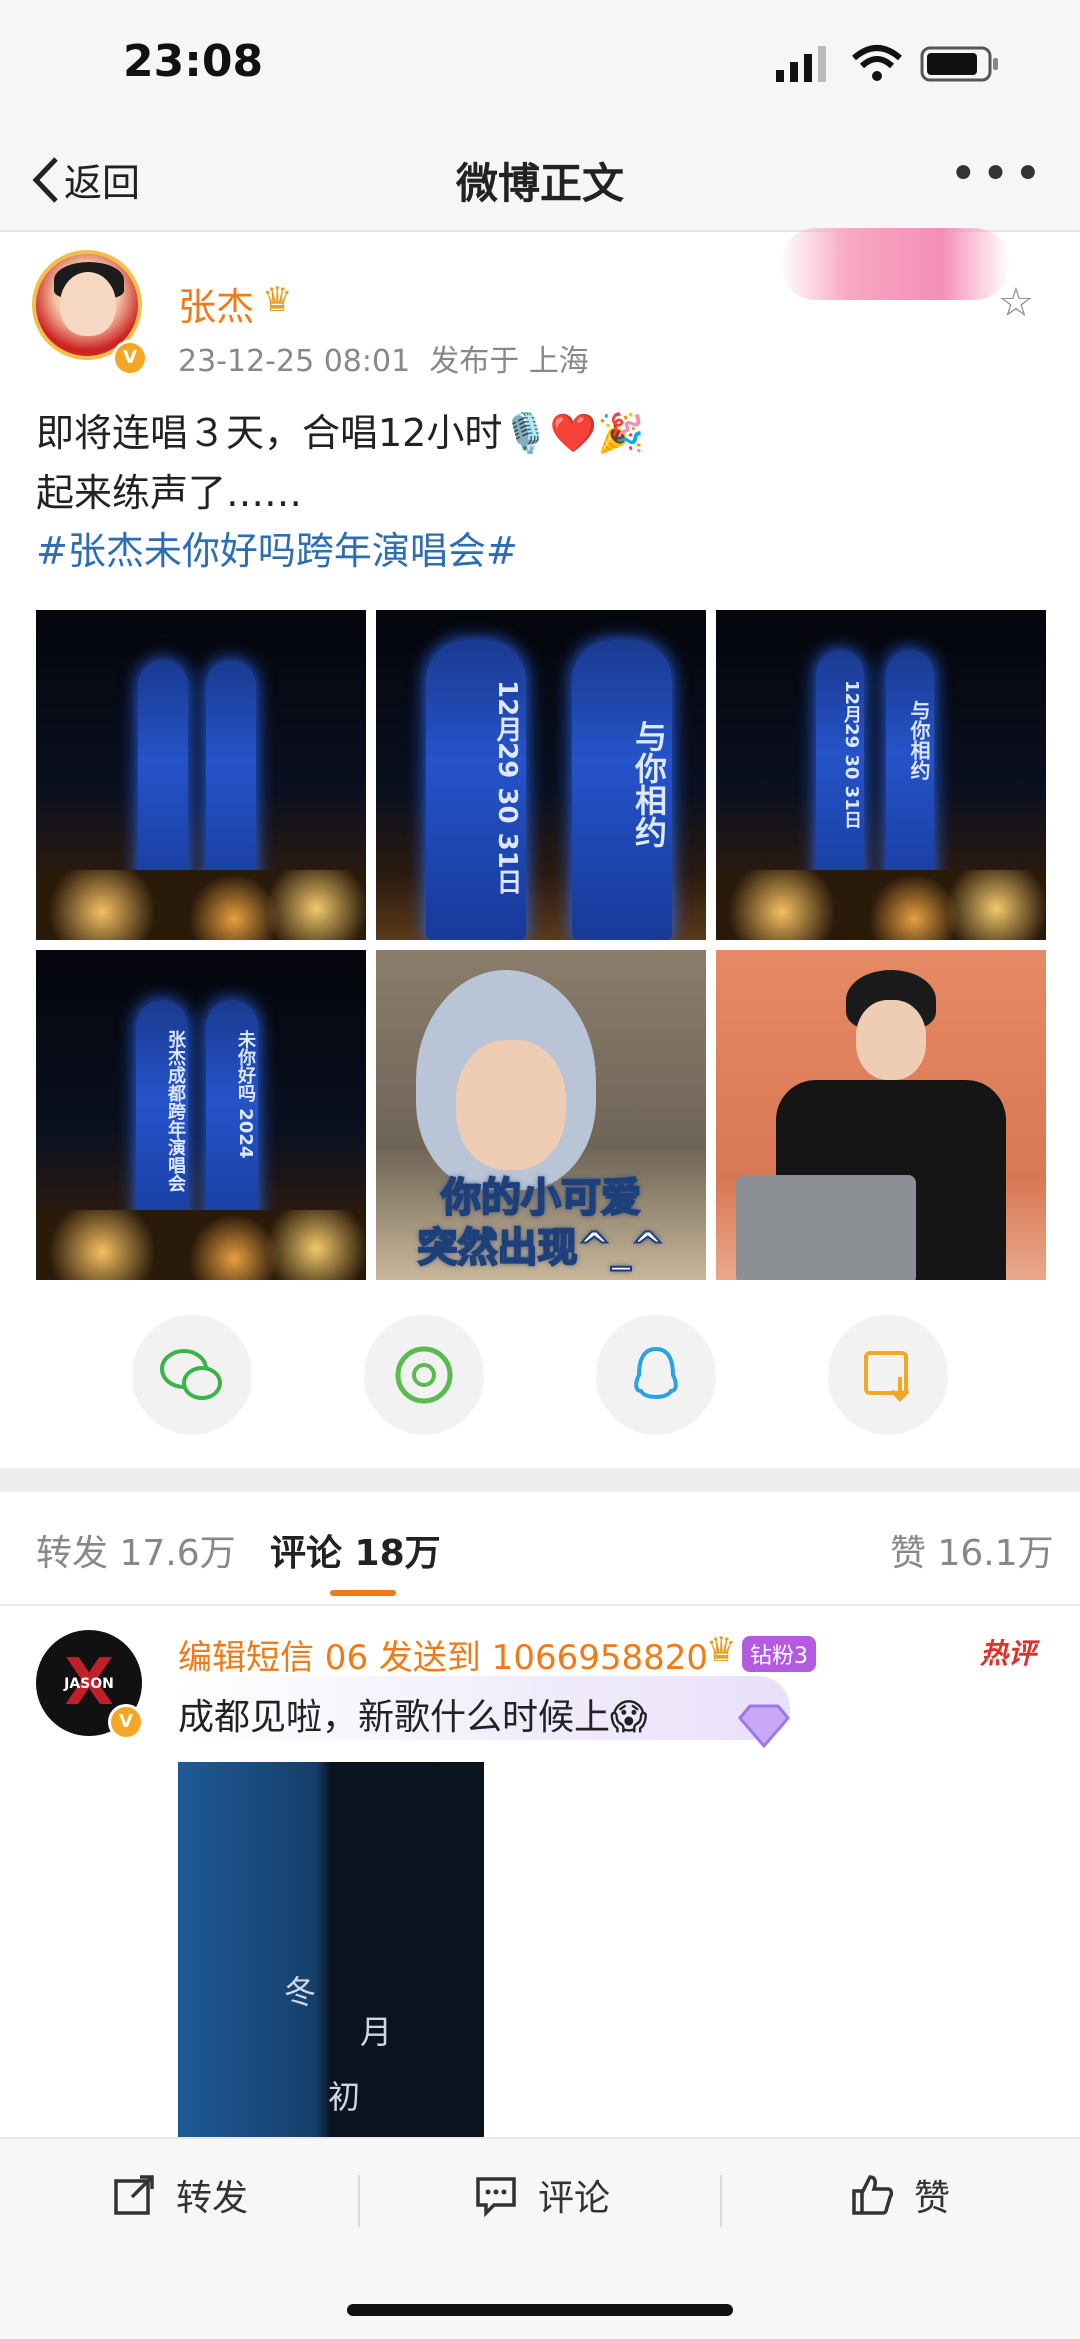 Image resolution: width=1080 pixels, height=2339 pixels. Describe the element at coordinates (540, 1480) in the screenshot. I see `section-divider` at that location.